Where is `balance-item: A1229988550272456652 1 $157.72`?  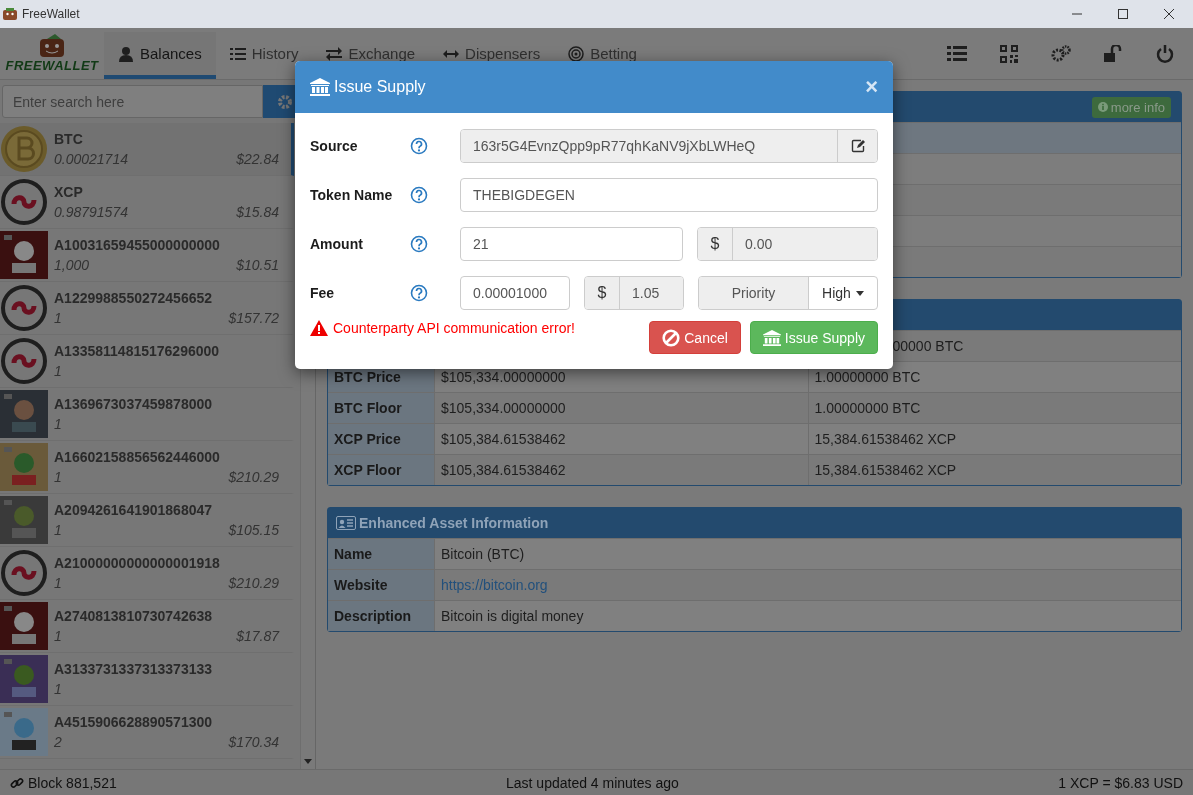 balance-item: A1229988550272456652 1 $157.72 is located at coordinates (147, 308).